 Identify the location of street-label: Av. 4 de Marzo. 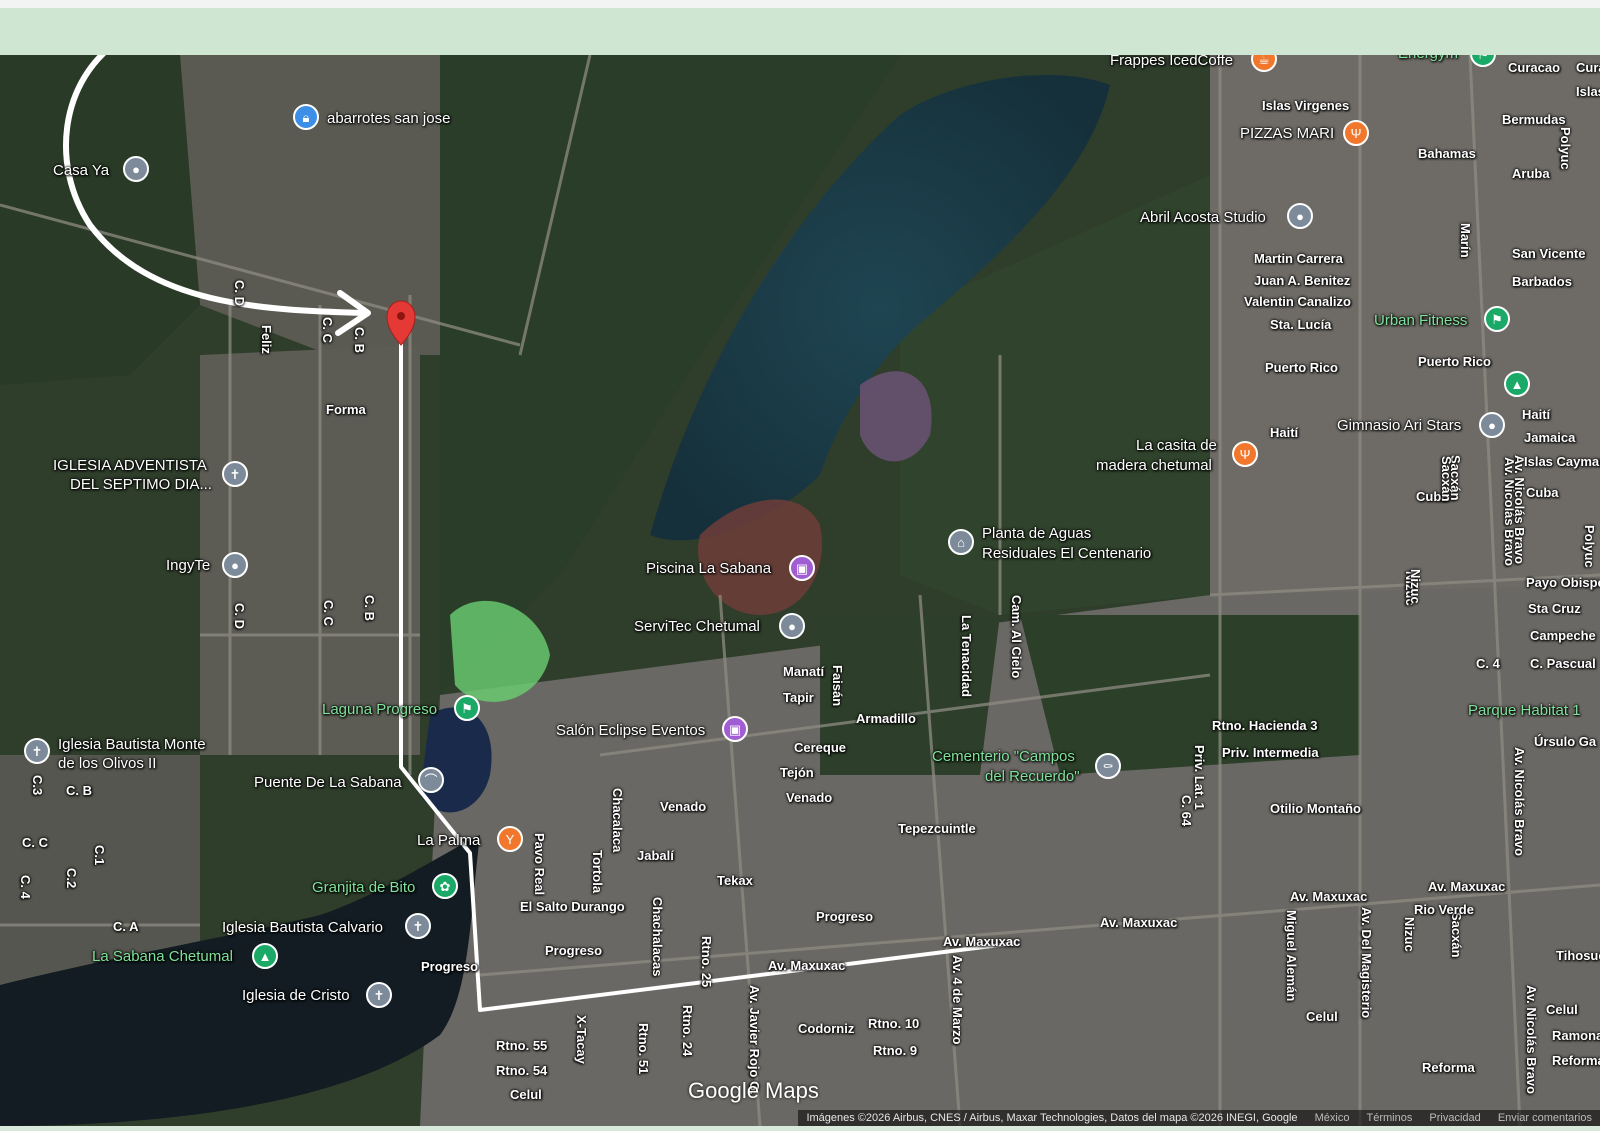
(957, 1000).